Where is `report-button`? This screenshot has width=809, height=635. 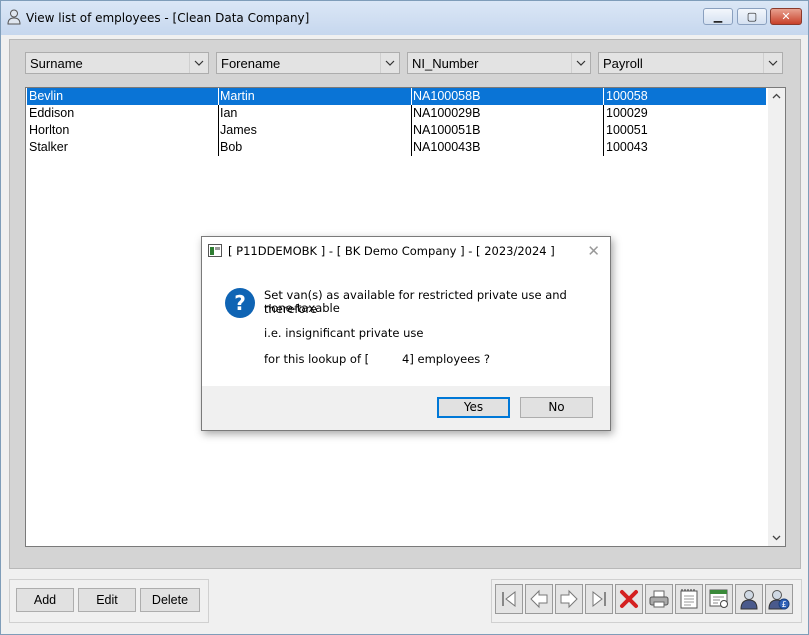
report-button is located at coordinates (719, 599).